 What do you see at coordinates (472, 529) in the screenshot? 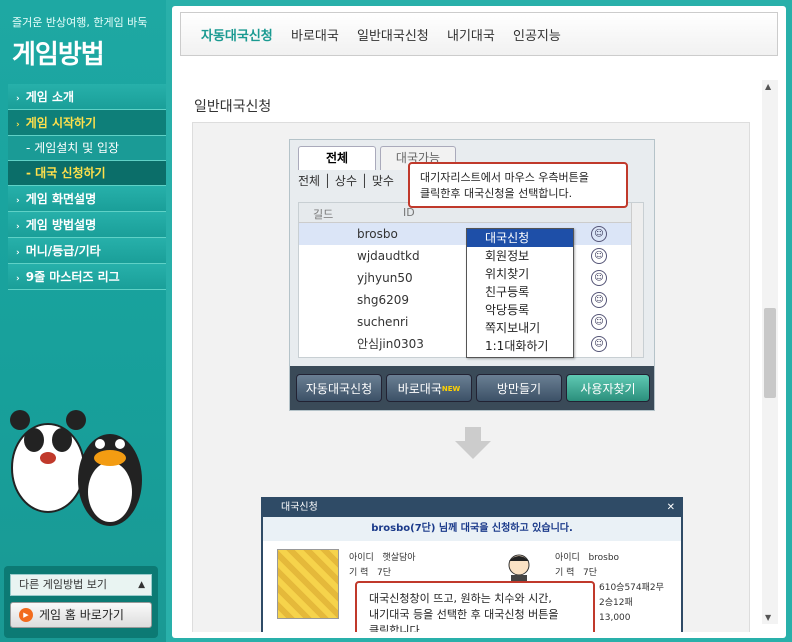
I see `dialog-message: brosbo(7단) 님께 대국을 신청하고 있습니다.` at bounding box center [472, 529].